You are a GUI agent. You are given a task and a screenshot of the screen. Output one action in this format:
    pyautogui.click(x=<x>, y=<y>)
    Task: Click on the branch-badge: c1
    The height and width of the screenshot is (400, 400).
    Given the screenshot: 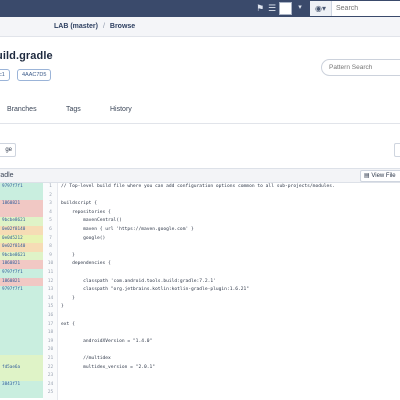 What is the action you would take?
    pyautogui.click(x=5, y=75)
    